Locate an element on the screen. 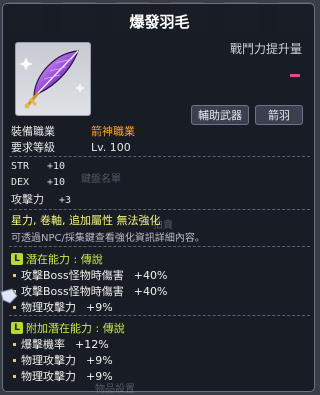  stat-label: 攻擊力 is located at coordinates (27, 199).